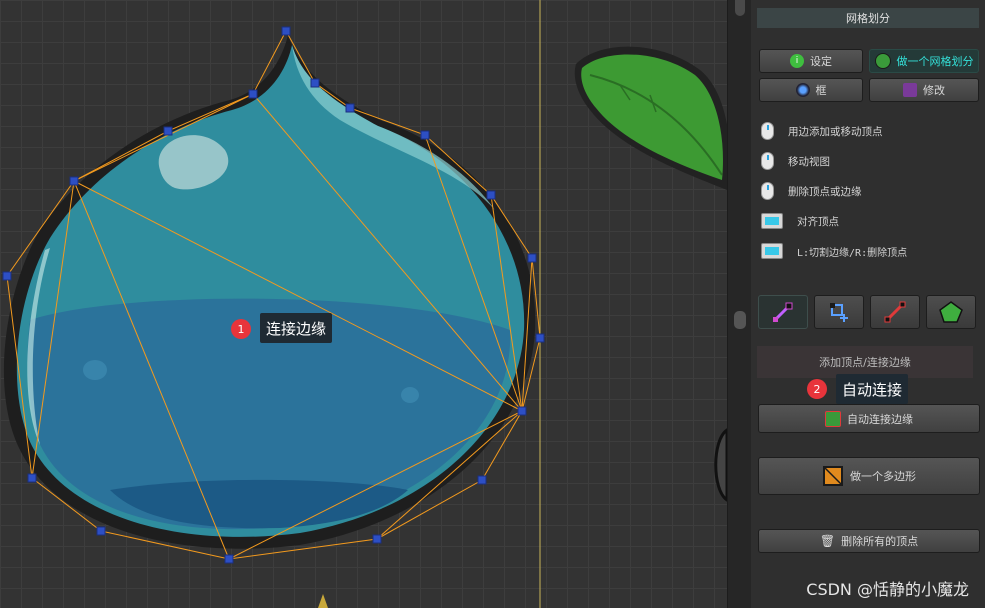 This screenshot has height=608, width=985. I want to click on hint-row: 用边添加或移动顶点, so click(822, 131).